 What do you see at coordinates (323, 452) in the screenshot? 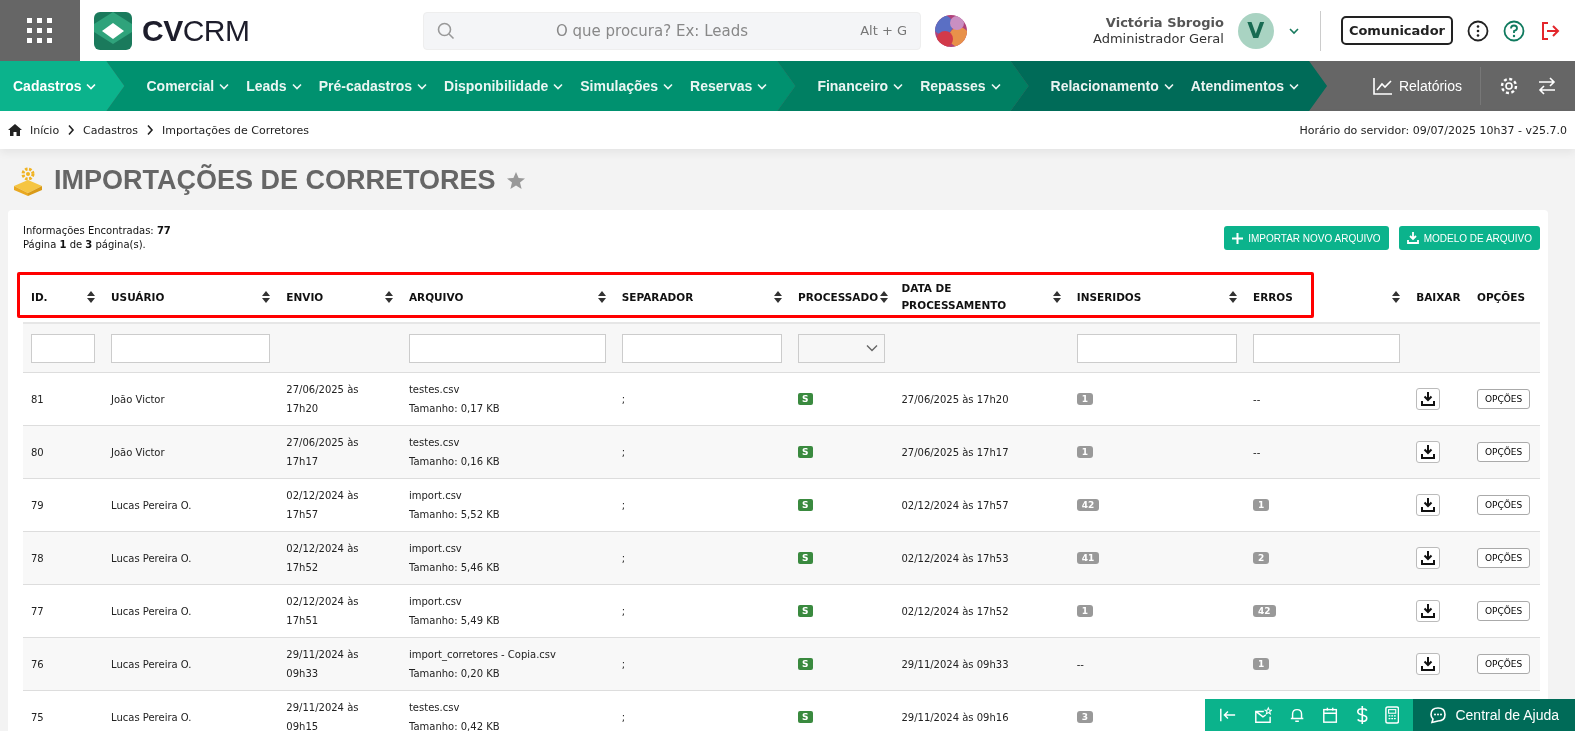
I see `table-cell-text: 27/06/2025 às 17h17` at bounding box center [323, 452].